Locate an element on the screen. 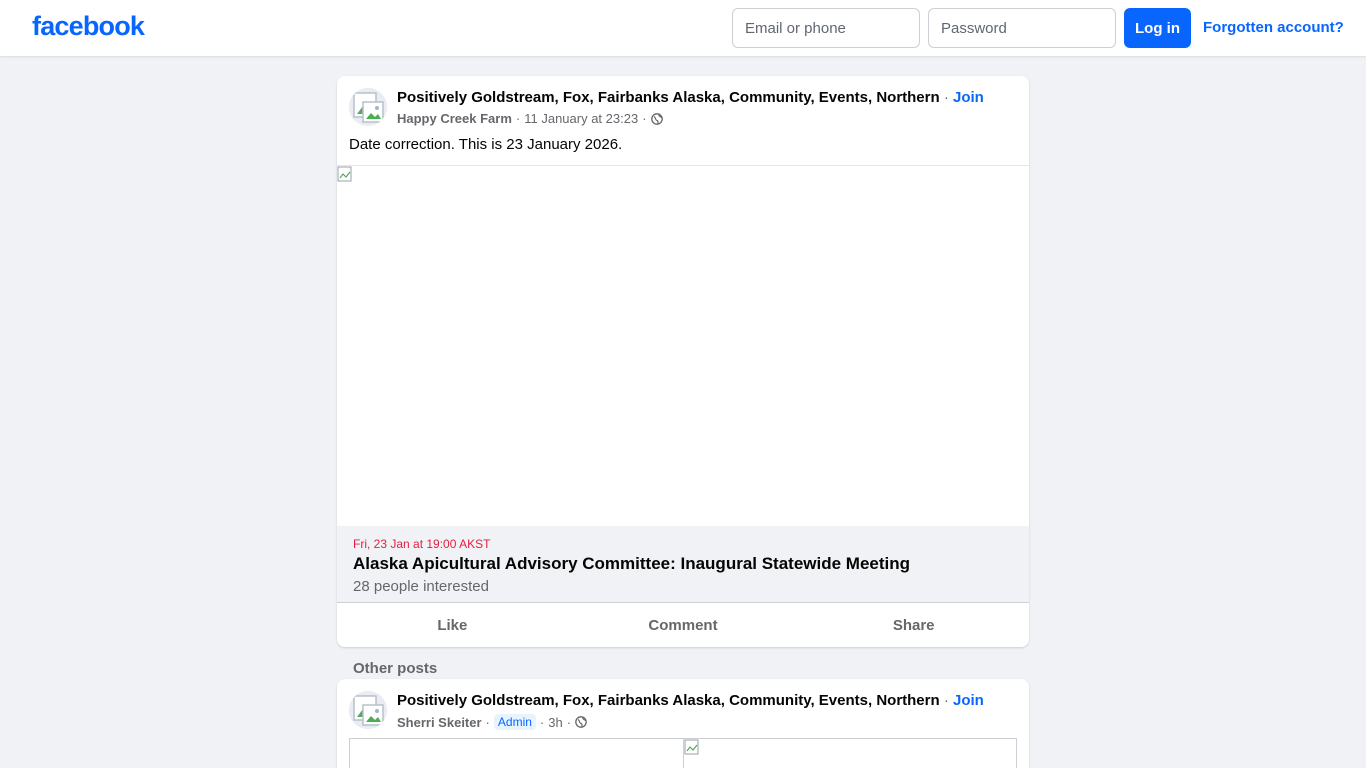  facebook-logo: facebook is located at coordinates (88, 26).